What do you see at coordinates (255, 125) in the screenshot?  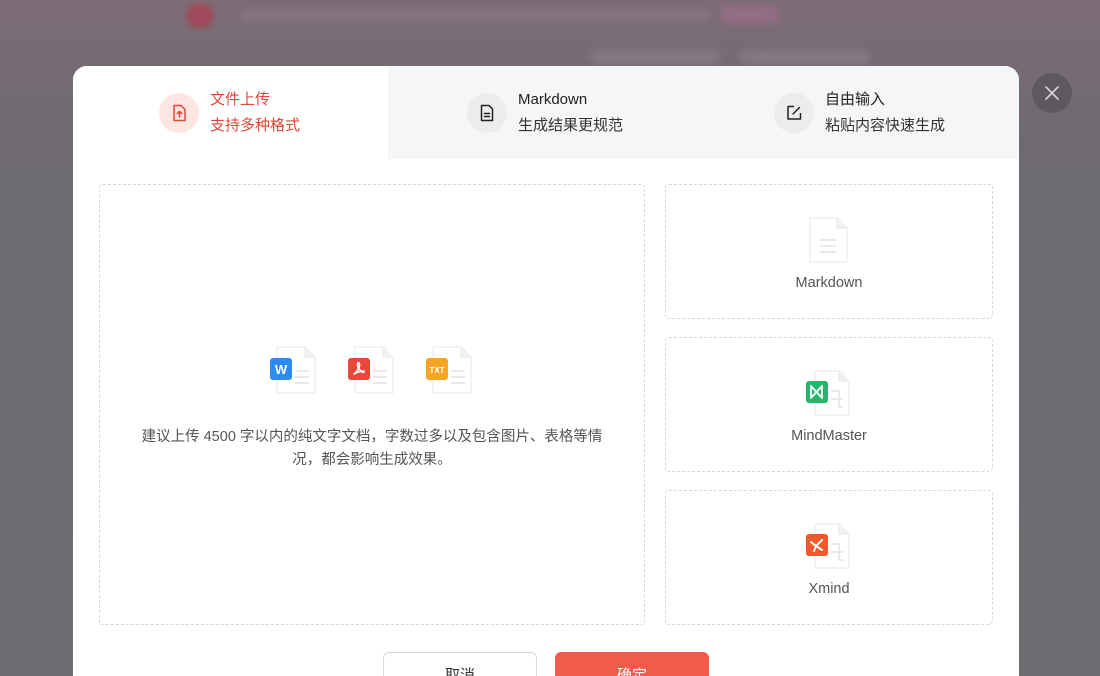 I see `tab-subtitle: 支持多种格式` at bounding box center [255, 125].